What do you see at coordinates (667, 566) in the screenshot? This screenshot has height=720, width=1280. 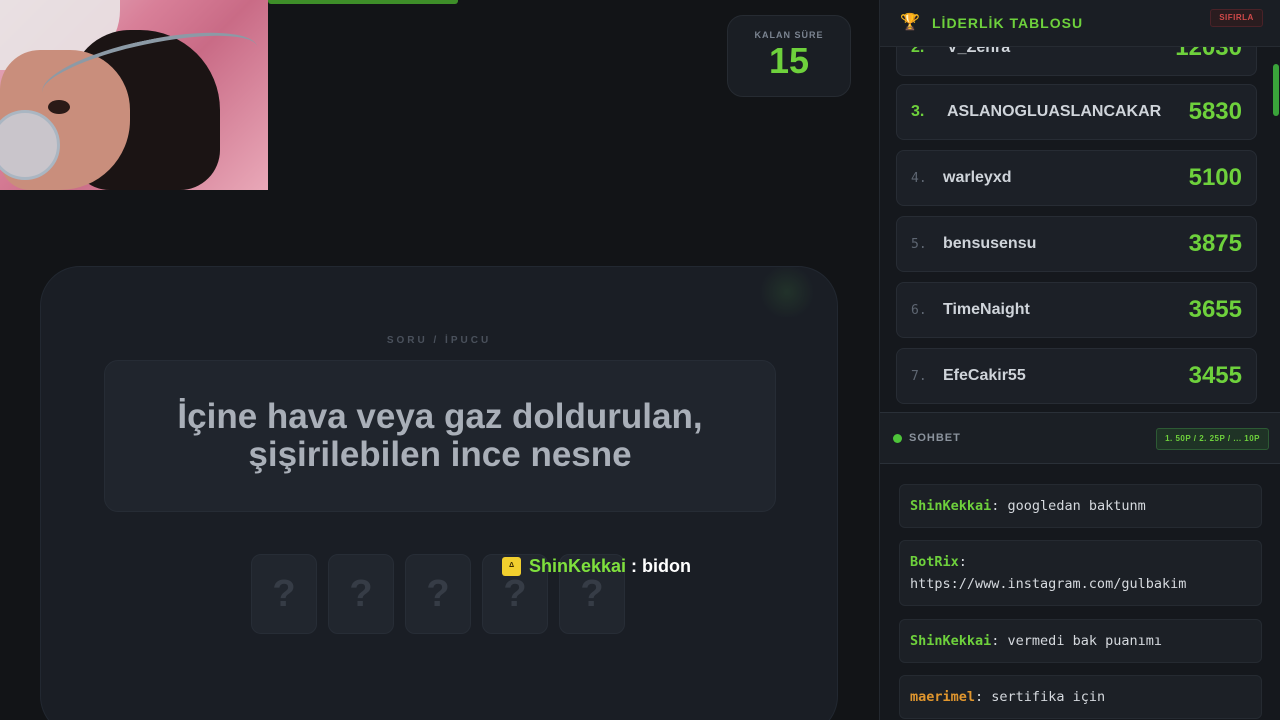 I see `overlay-chat-text: bidon` at bounding box center [667, 566].